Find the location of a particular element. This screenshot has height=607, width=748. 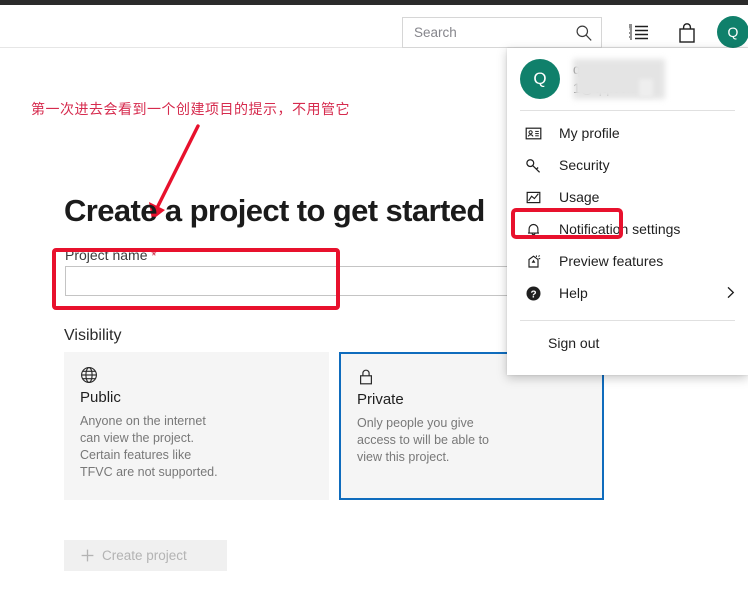

dropdown-item-label: Help is located at coordinates (573, 293).